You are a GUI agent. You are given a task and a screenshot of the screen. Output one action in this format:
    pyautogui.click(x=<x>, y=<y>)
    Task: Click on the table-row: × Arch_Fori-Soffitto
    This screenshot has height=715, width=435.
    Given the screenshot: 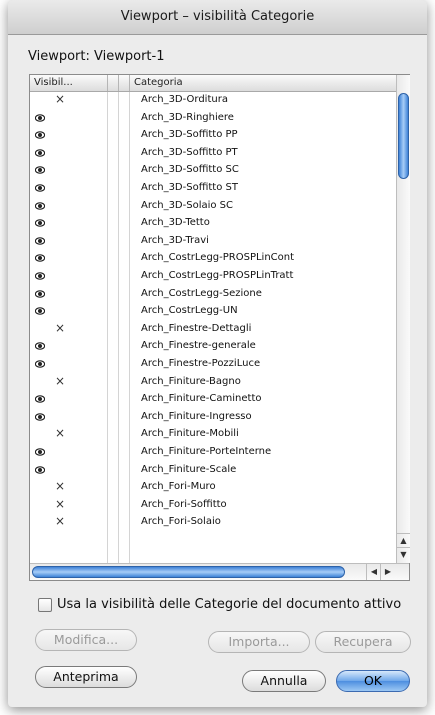 What is the action you would take?
    pyautogui.click(x=213, y=505)
    